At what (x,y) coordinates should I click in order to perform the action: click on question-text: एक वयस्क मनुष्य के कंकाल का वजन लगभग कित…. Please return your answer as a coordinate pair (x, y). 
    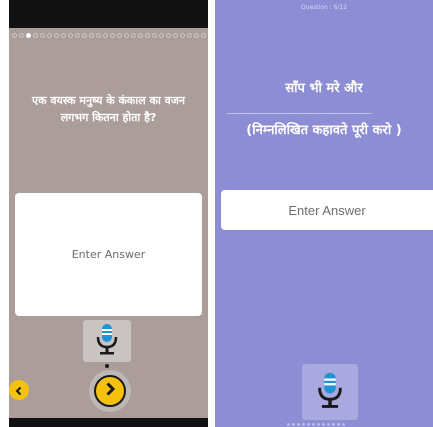
    Looking at the image, I should click on (108, 109).